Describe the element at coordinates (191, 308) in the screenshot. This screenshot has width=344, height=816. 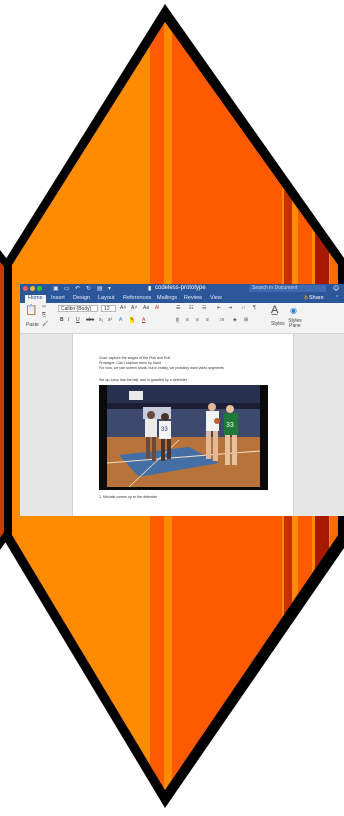
I see `numbering-icon: ☷` at that location.